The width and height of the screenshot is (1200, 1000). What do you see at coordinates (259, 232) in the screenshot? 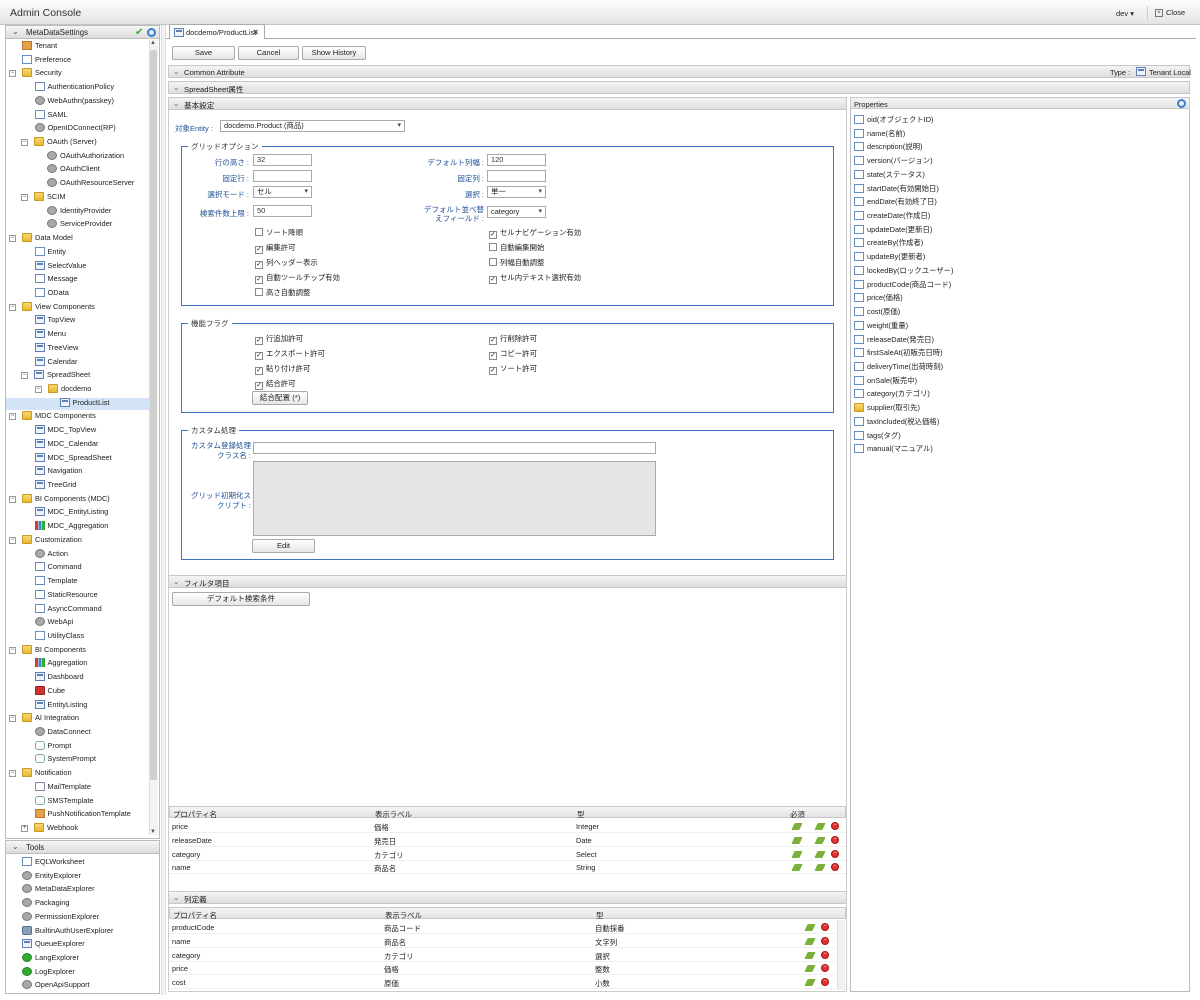
I see `checkbox-unchecked-icon` at bounding box center [259, 232].